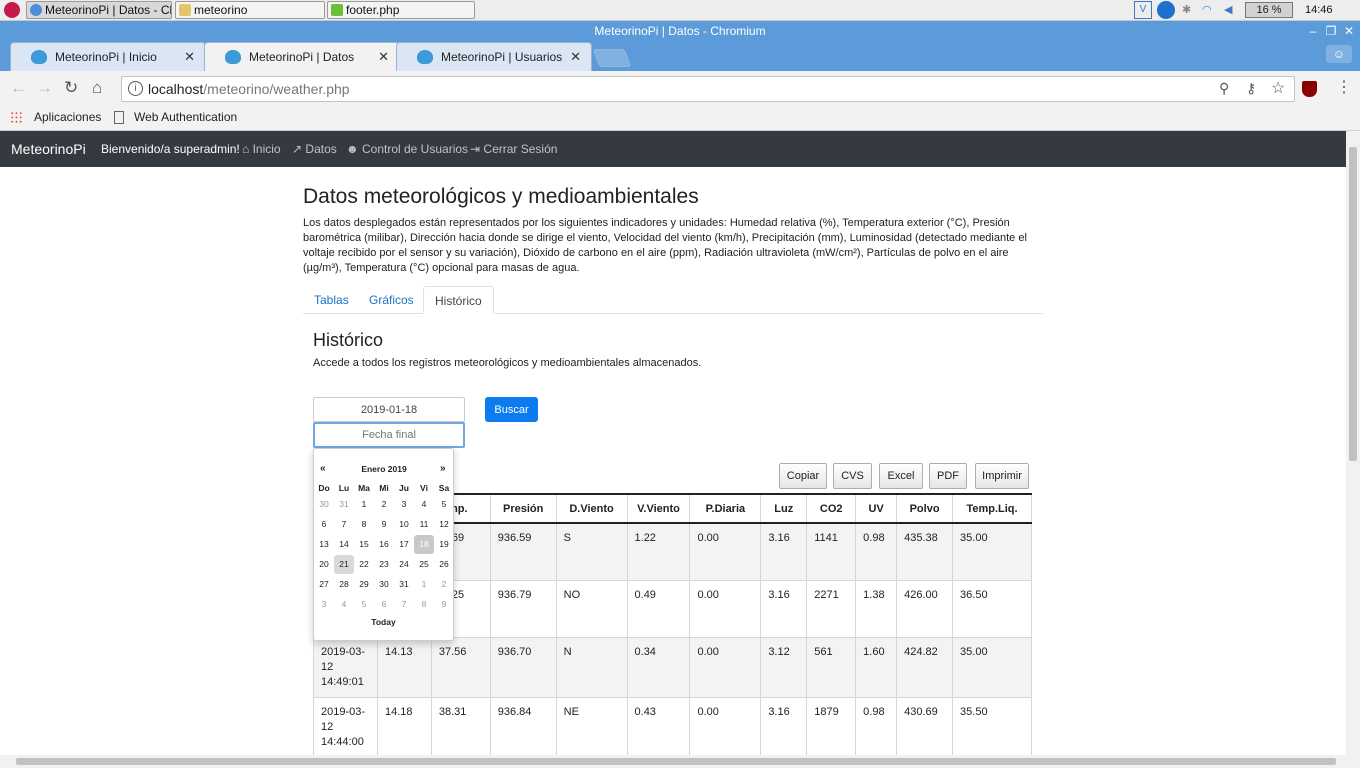 Image resolution: width=1360 pixels, height=768 pixels. What do you see at coordinates (404, 564) in the screenshot?
I see `datepicker-day: 24` at bounding box center [404, 564].